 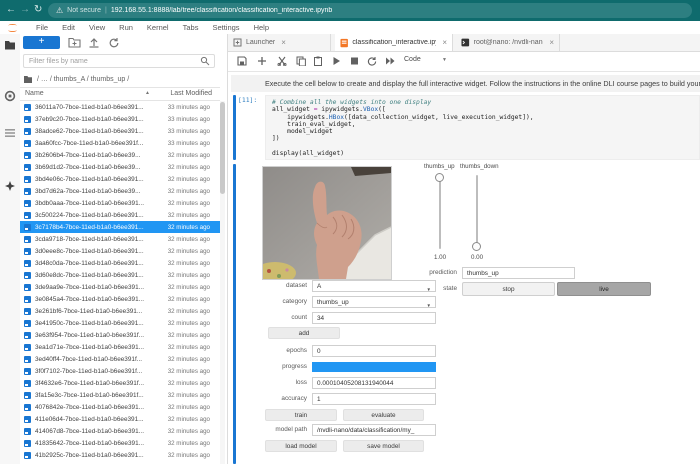 What do you see at coordinates (440, 212) in the screenshot?
I see `thumbs-up-slider` at bounding box center [440, 212].